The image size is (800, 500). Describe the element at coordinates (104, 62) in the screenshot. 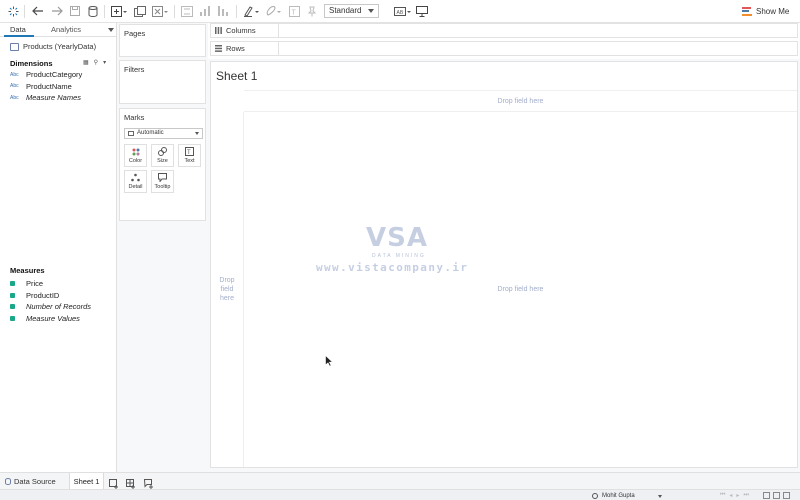

I see `chevron-down-icon: ▾` at that location.